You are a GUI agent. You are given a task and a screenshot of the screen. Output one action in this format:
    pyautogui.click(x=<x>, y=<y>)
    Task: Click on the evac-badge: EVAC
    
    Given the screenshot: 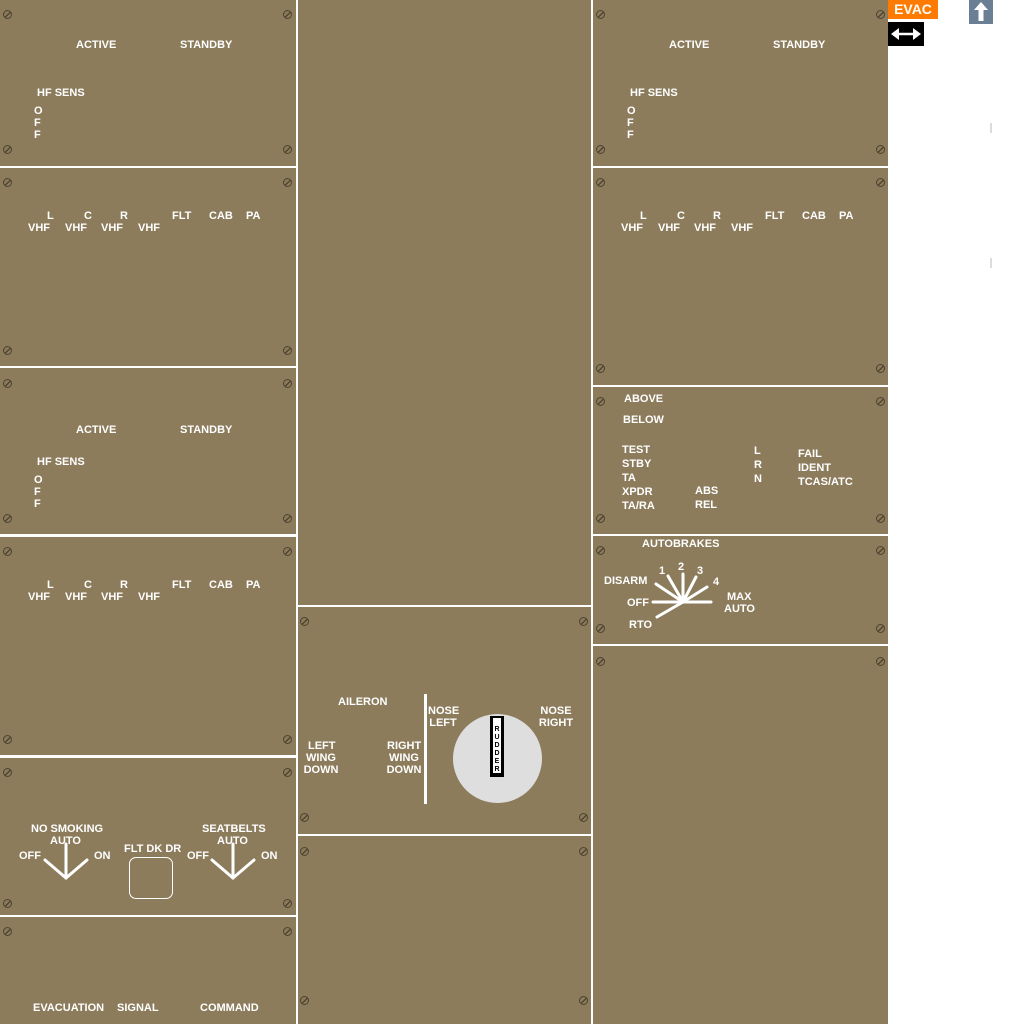 What is the action you would take?
    pyautogui.click(x=913, y=9)
    